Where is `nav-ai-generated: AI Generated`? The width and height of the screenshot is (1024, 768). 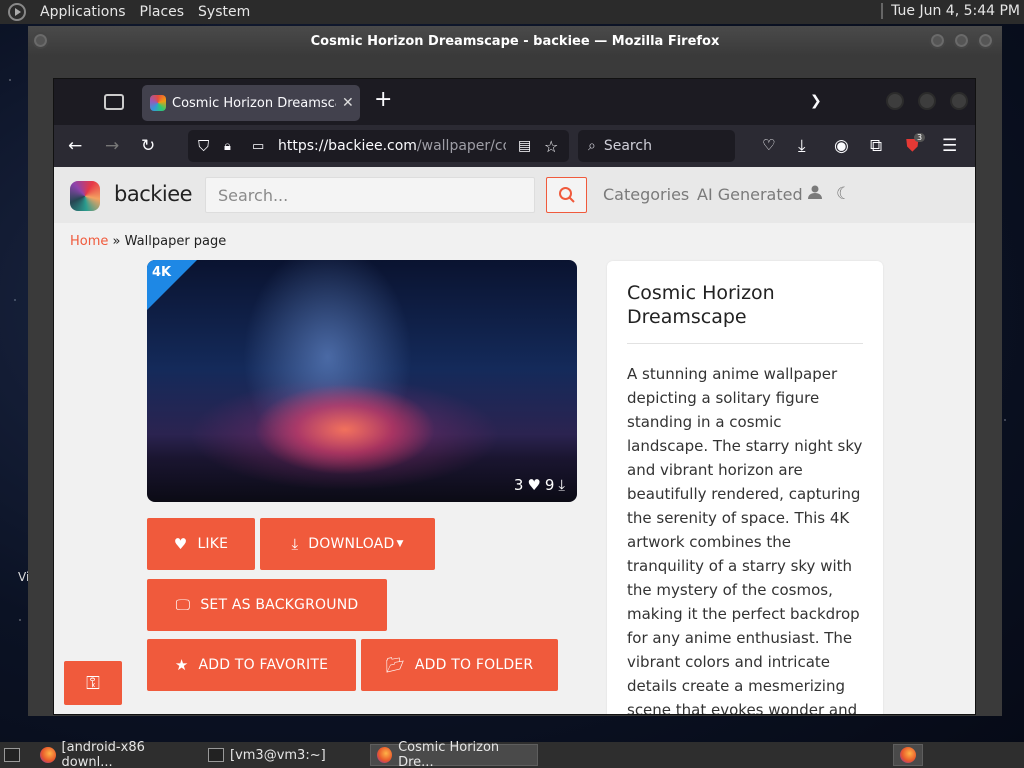
nav-ai-generated: AI Generated is located at coordinates (750, 194).